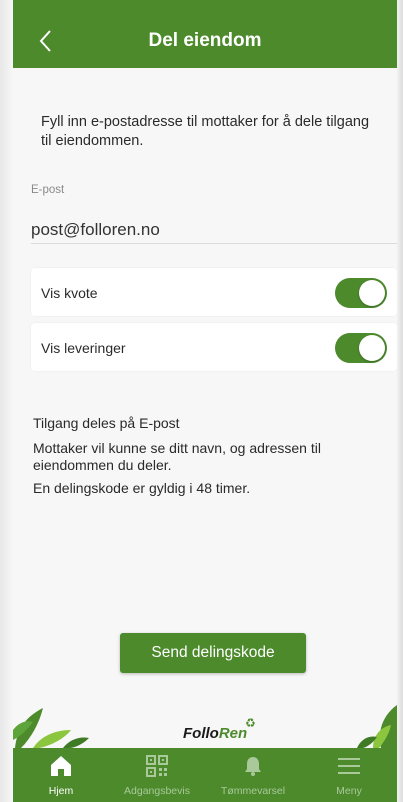  I want to click on tab-label: Meny, so click(349, 791).